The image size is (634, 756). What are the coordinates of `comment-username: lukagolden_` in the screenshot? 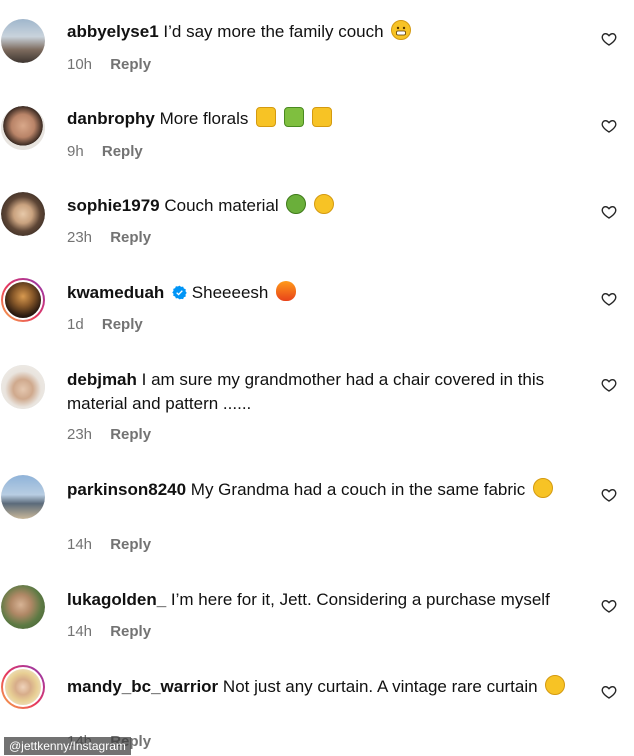 It's located at (116, 599).